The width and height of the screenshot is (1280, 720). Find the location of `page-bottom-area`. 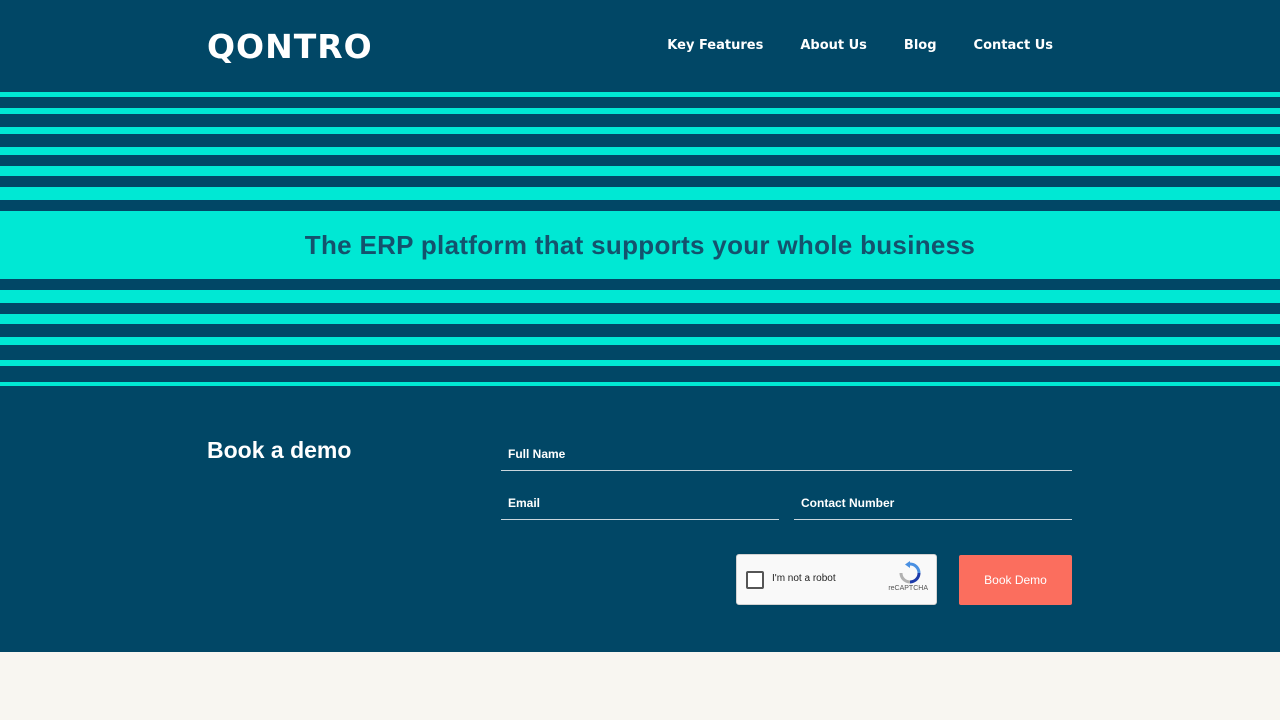

page-bottom-area is located at coordinates (640, 686).